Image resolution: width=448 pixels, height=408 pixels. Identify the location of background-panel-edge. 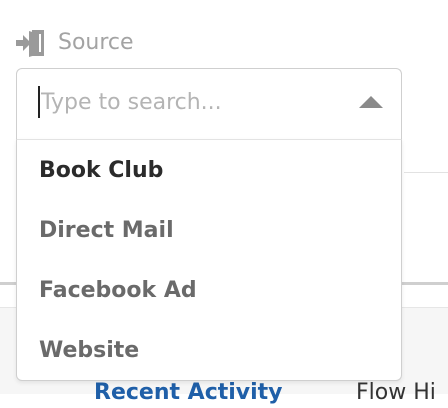
(426, 172).